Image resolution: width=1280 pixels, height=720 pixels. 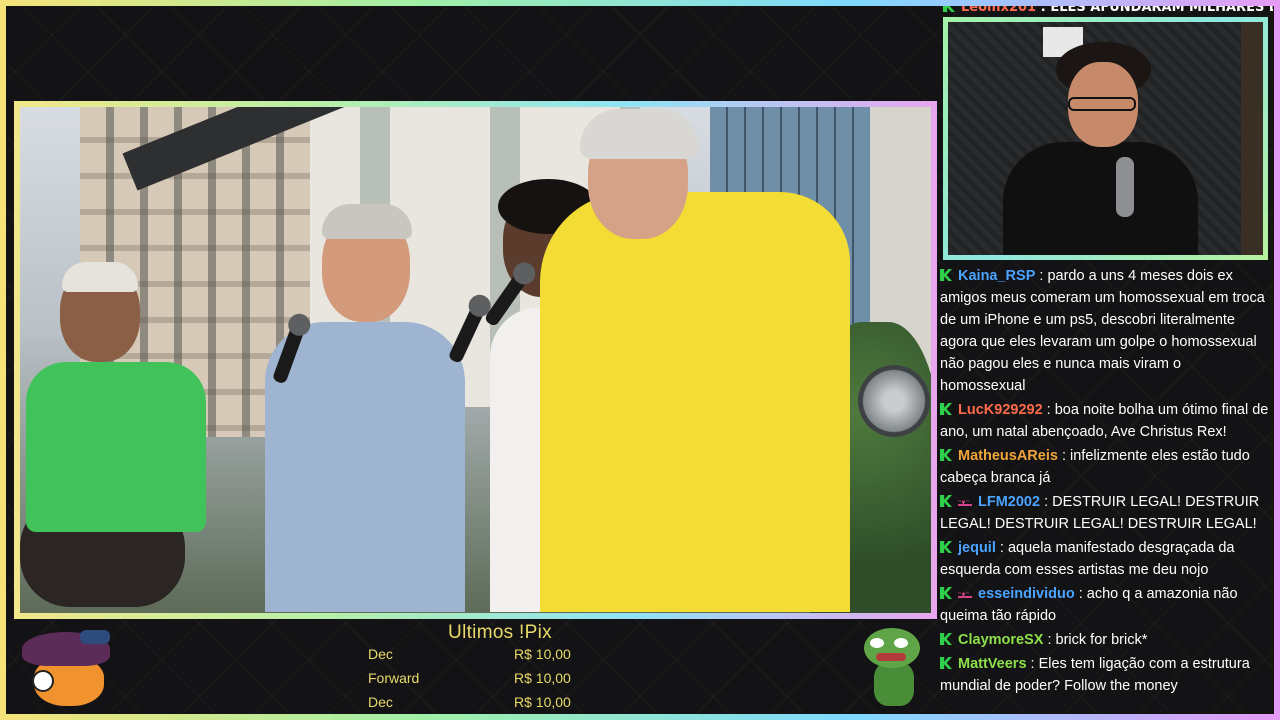 What do you see at coordinates (1252, 138) in the screenshot?
I see `bookshelf` at bounding box center [1252, 138].